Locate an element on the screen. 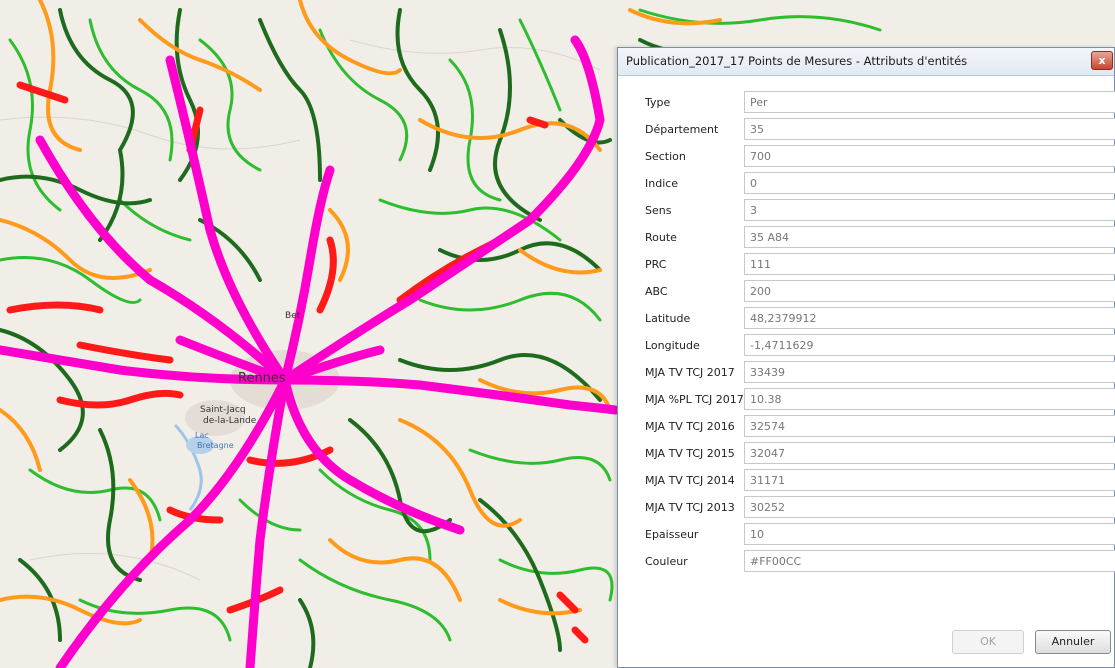 This screenshot has width=1115, height=668. close-icon: x is located at coordinates (1102, 60).